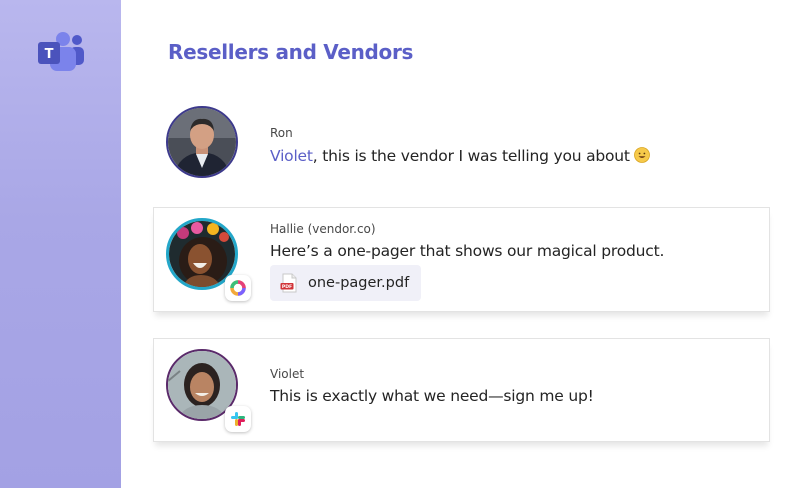 The image size is (800, 488). What do you see at coordinates (291, 52) in the screenshot?
I see `channel-title: Resellers and Vendors` at bounding box center [291, 52].